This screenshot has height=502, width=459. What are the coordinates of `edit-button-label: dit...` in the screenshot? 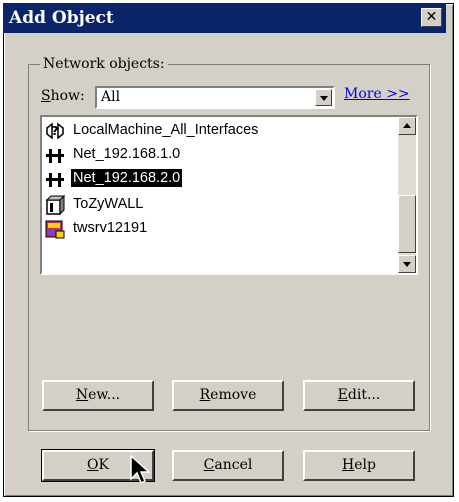 It's located at (364, 395).